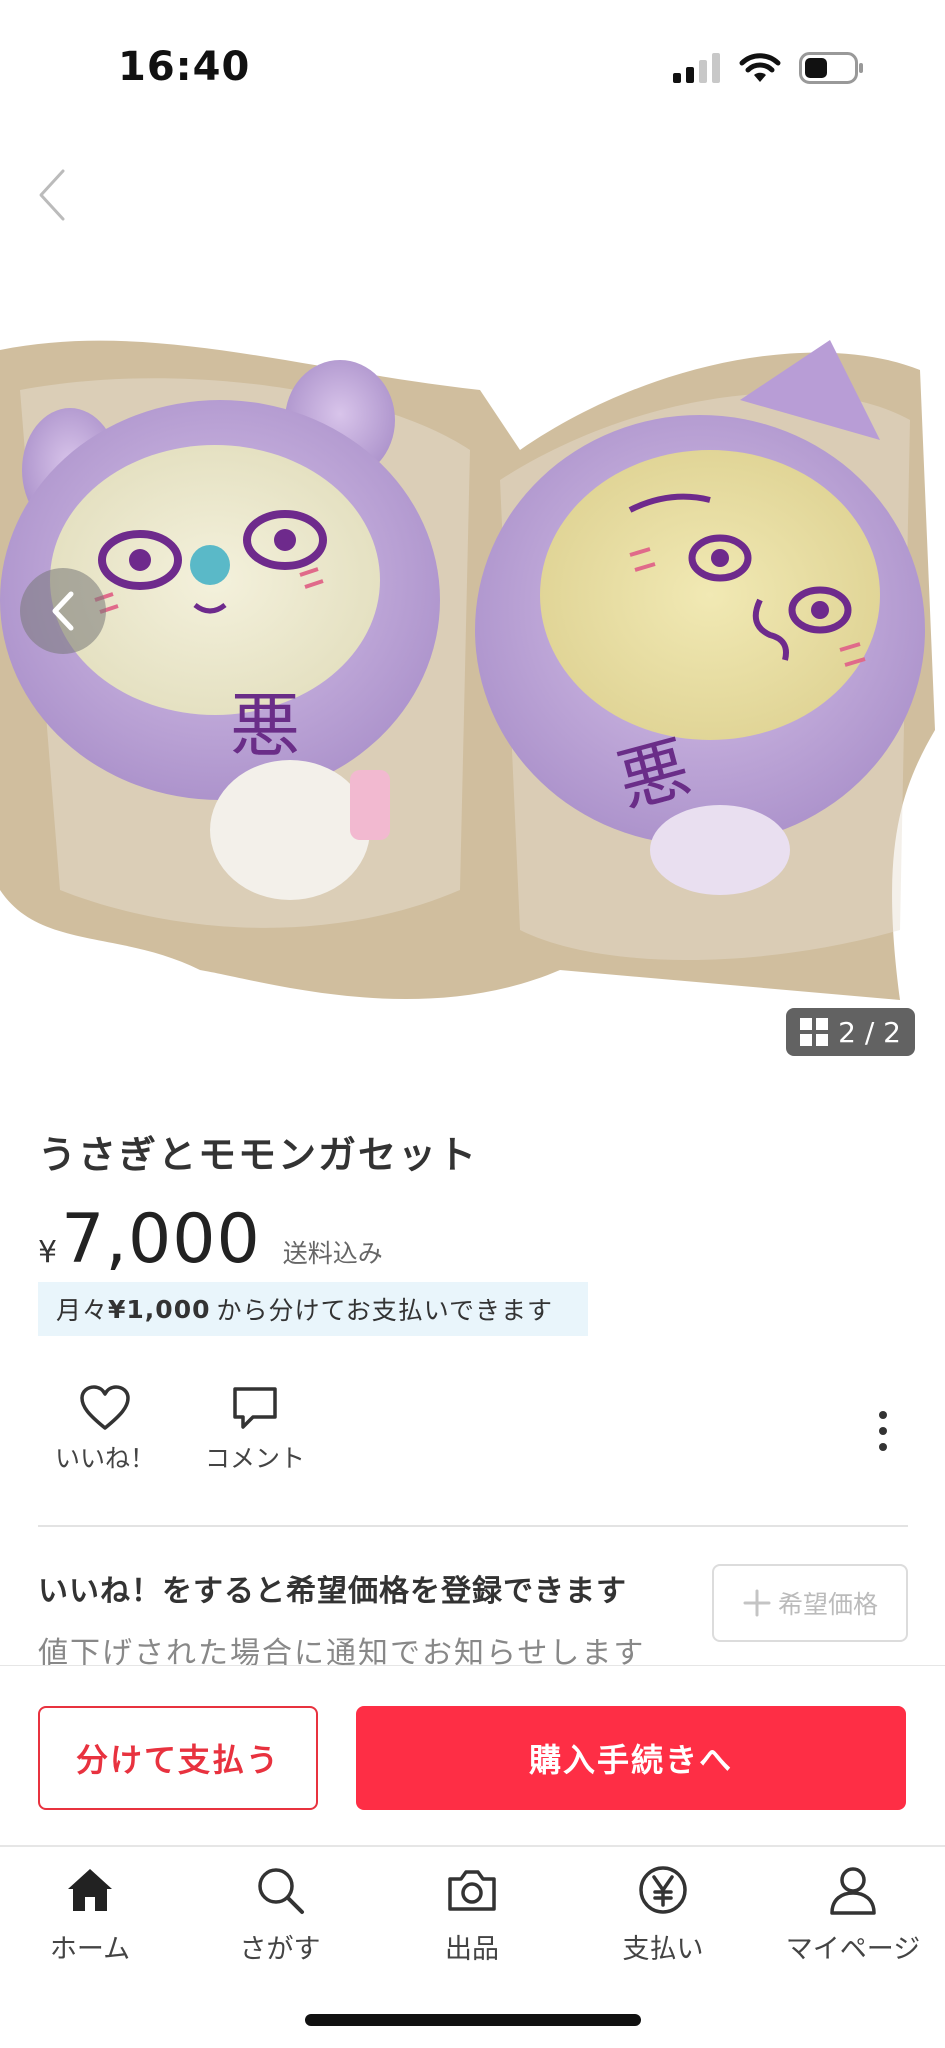 The width and height of the screenshot is (945, 2048). Describe the element at coordinates (663, 1949) in the screenshot. I see `tab-label: 支払い` at that location.